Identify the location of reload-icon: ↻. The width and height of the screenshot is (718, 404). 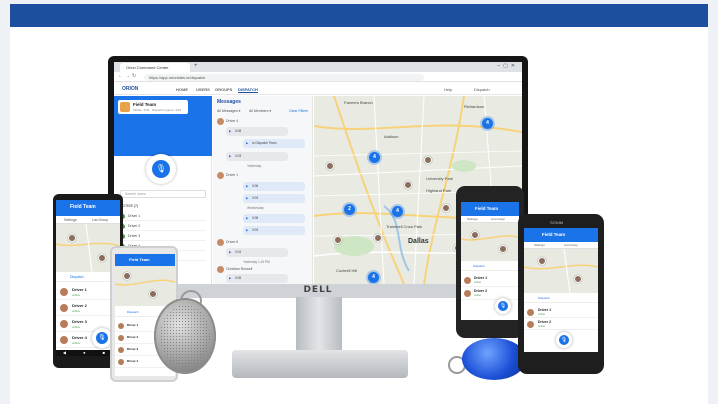
(134, 76).